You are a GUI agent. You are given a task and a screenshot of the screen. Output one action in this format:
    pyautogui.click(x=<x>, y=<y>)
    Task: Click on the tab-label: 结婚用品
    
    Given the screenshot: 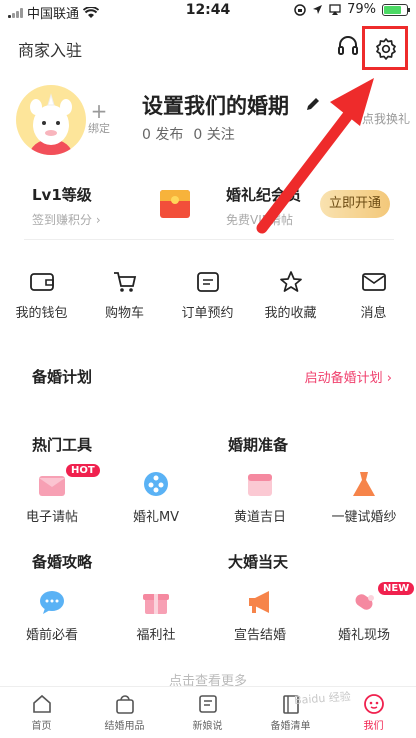 What is the action you would take?
    pyautogui.click(x=124, y=726)
    